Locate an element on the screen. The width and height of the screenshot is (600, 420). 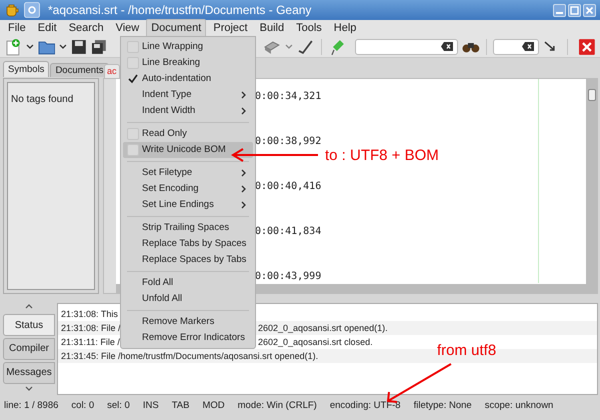
menu-item: Set Line Endings is located at coordinates (188, 205).